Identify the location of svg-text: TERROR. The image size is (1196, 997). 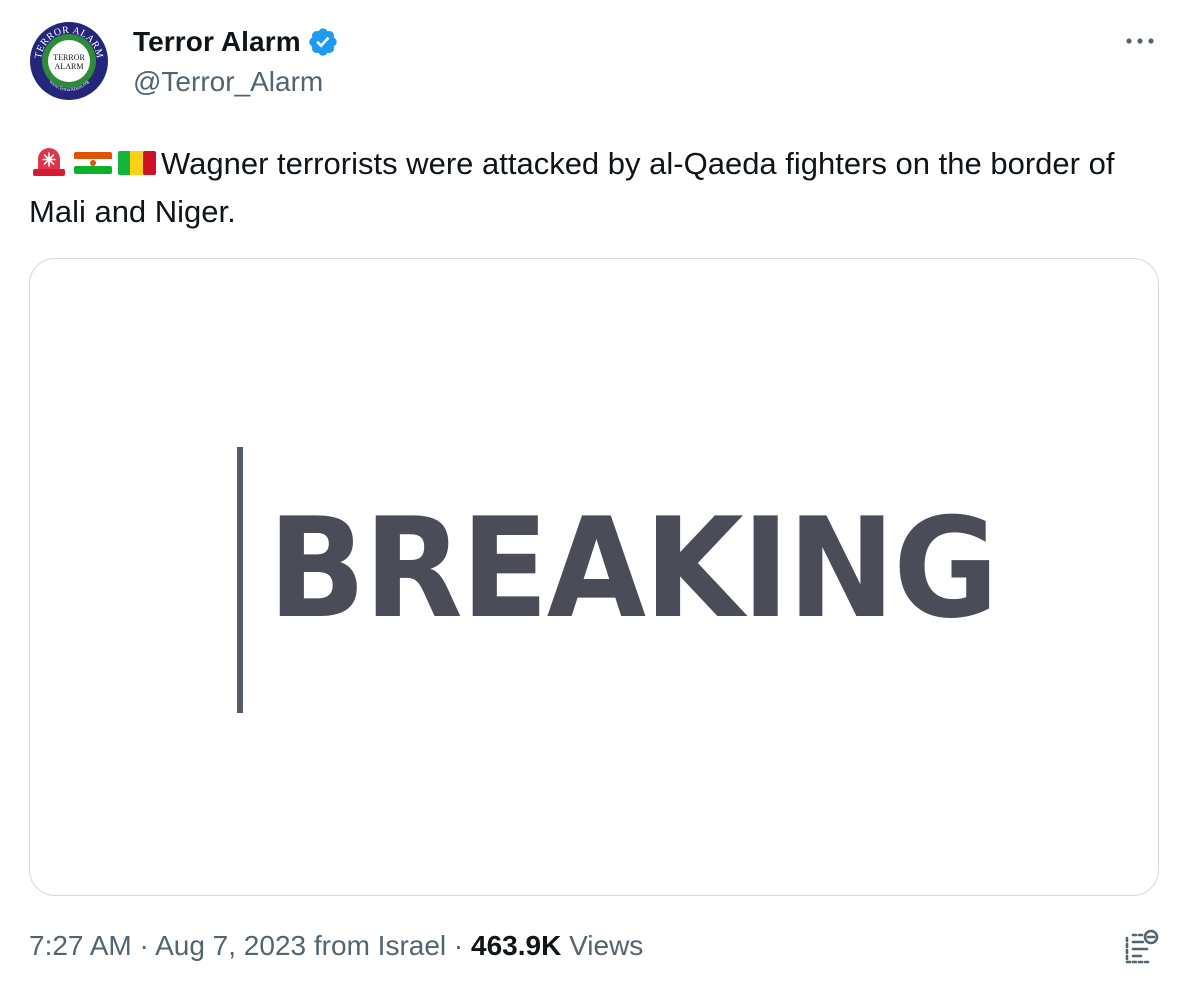
(69, 57).